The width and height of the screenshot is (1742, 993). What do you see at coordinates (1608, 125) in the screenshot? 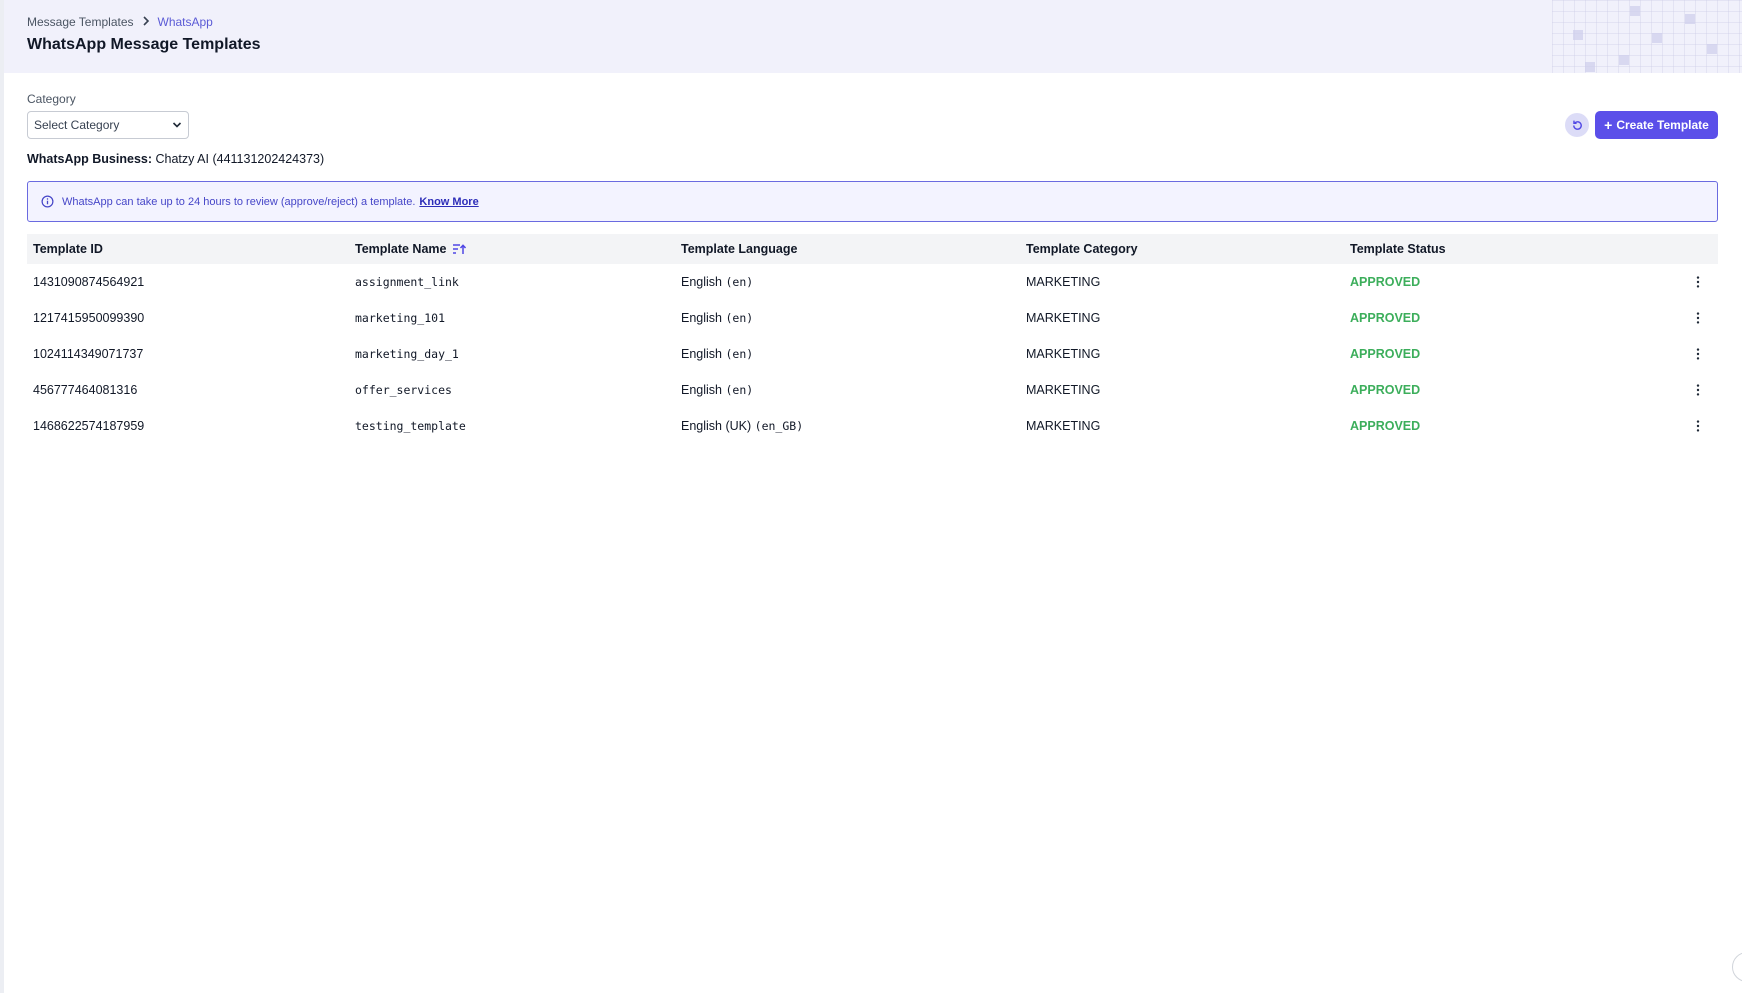
I see `plus-icon: +` at bounding box center [1608, 125].